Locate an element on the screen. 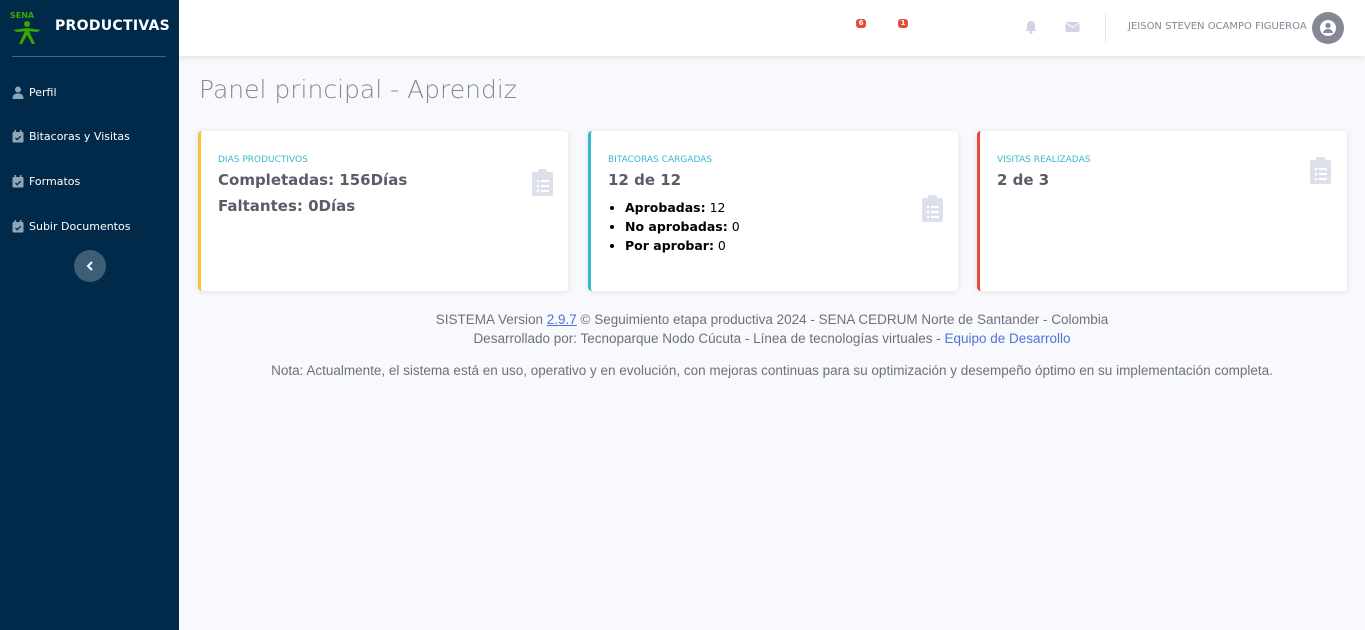 This screenshot has height=630, width=1365. card-visitas-realizadas: VISITAS REALIZADAS 2 de 3 is located at coordinates (1162, 211).